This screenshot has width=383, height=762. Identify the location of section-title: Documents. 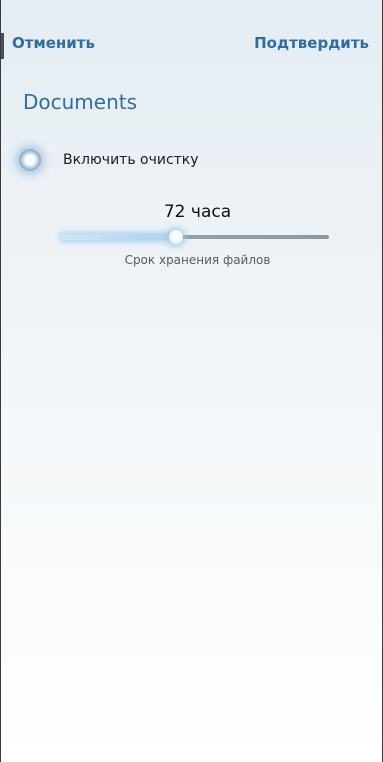
(80, 102).